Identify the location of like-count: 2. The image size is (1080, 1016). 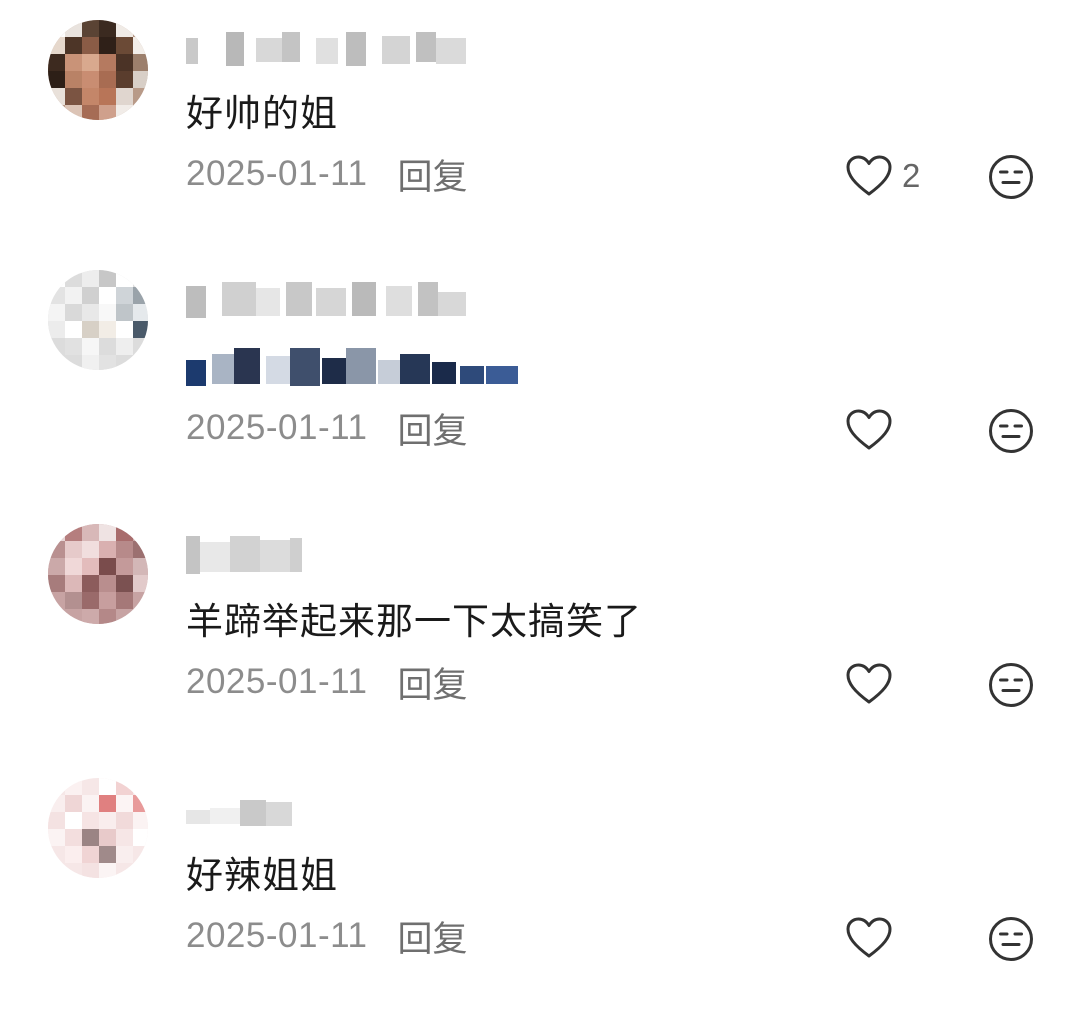
(911, 175).